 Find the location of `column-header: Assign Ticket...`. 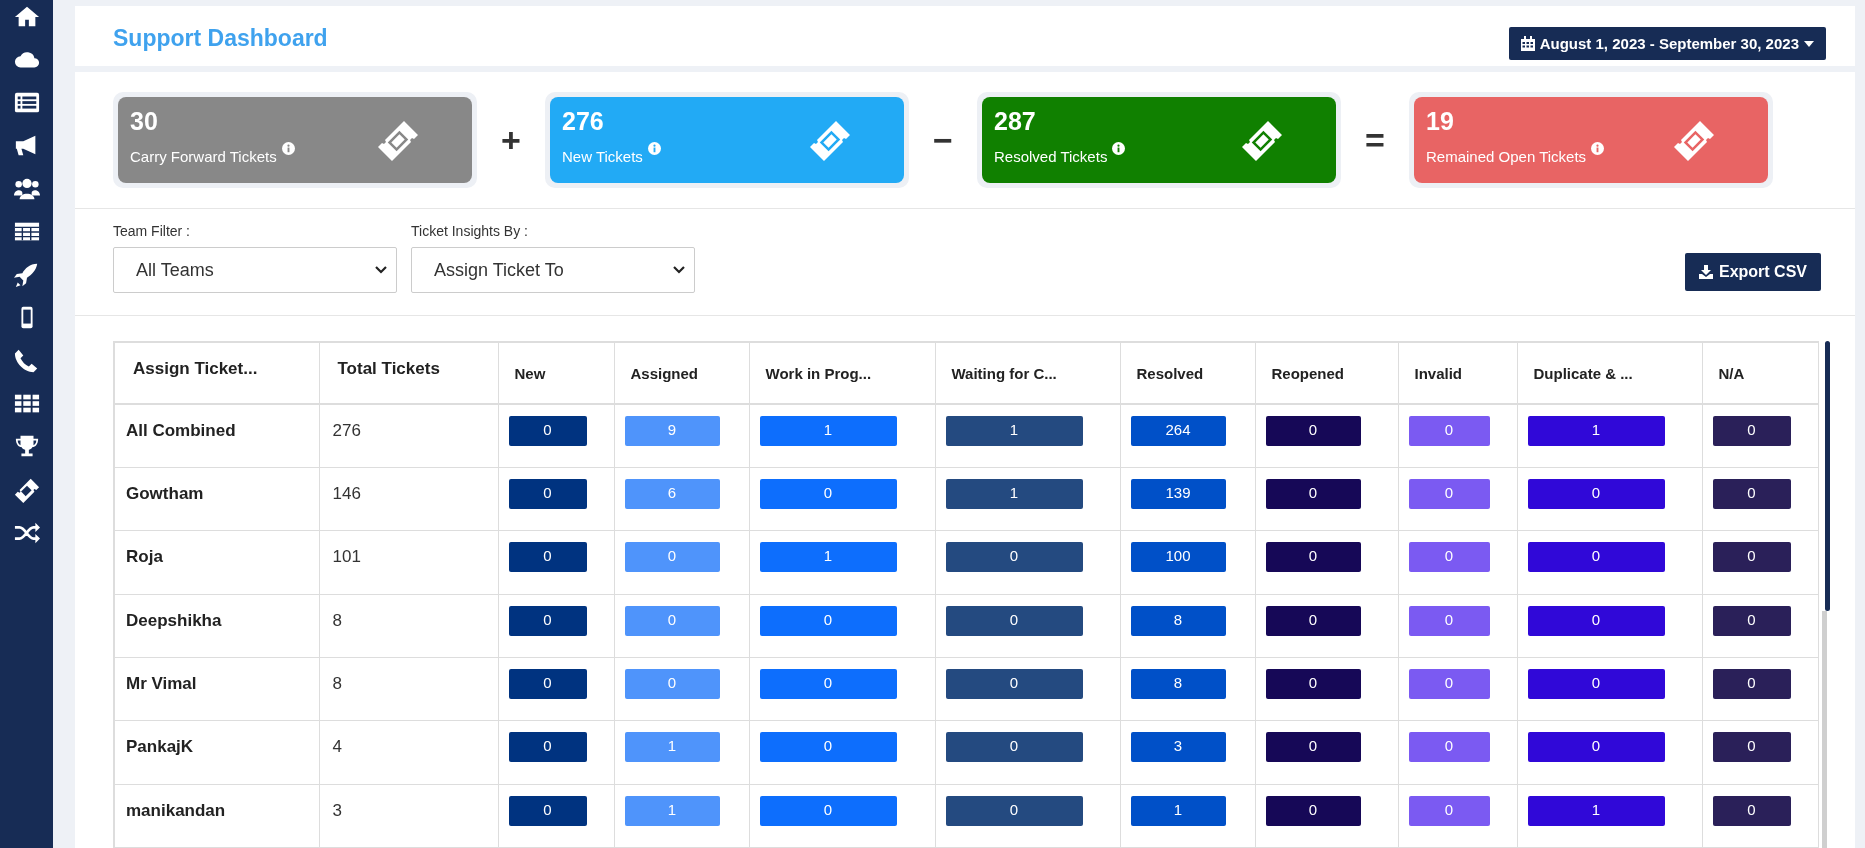

column-header: Assign Ticket... is located at coordinates (216, 373).